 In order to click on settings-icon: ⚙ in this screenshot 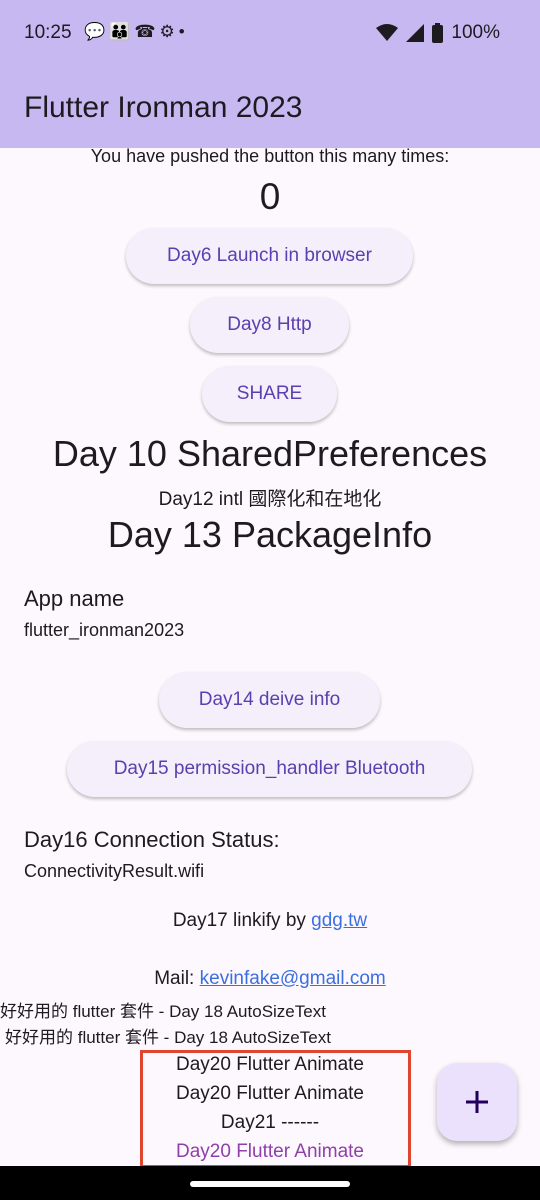, I will do `click(169, 31)`.